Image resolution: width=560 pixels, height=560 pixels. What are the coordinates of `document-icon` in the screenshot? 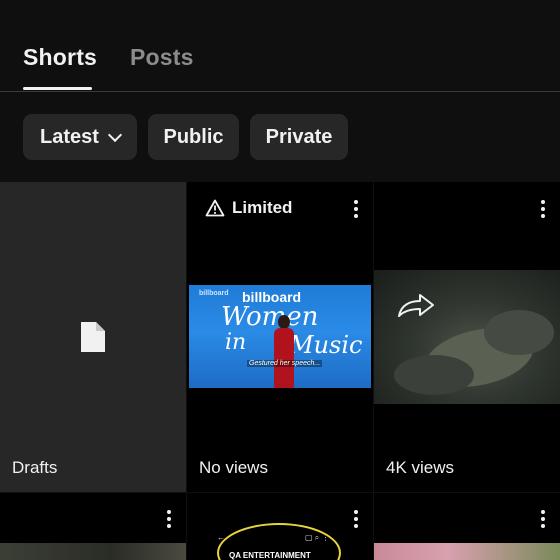 It's located at (93, 337).